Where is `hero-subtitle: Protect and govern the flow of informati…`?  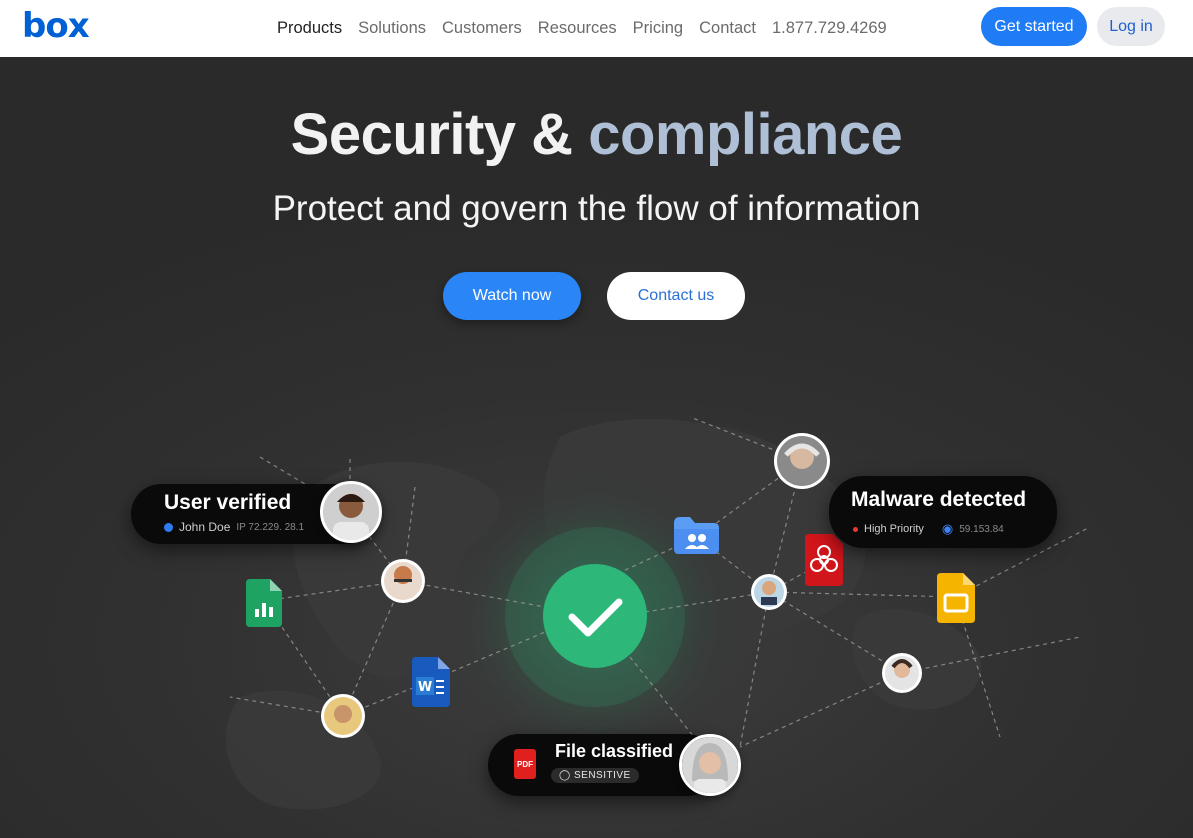 hero-subtitle: Protect and govern the flow of informati… is located at coordinates (596, 208).